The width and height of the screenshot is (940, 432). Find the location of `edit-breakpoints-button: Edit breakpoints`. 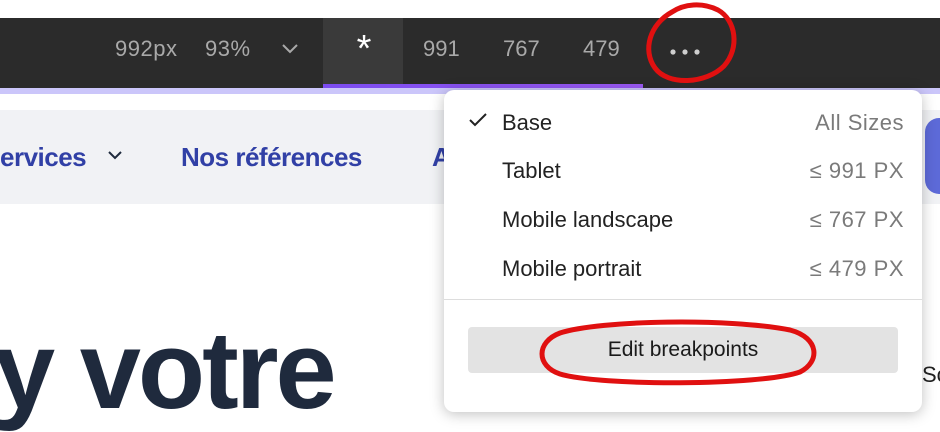

edit-breakpoints-button: Edit breakpoints is located at coordinates (683, 350).